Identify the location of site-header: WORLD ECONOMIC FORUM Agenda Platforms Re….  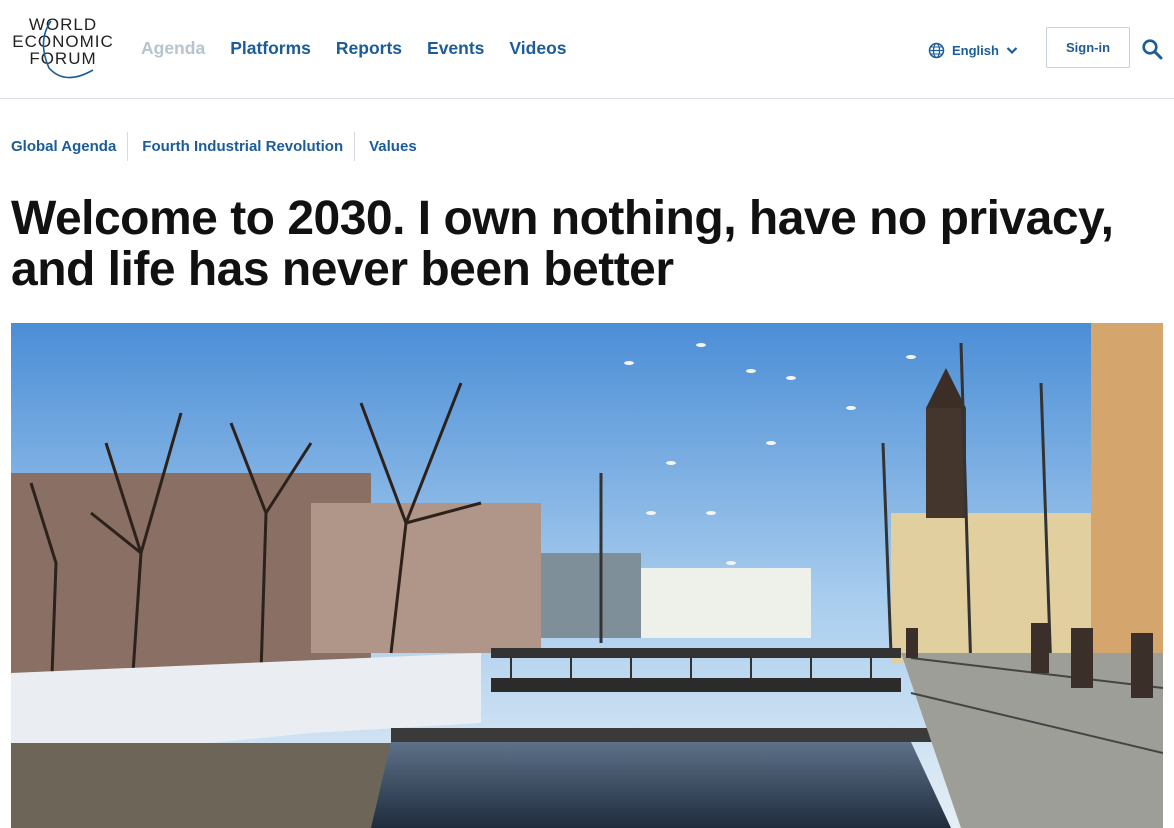
(587, 49).